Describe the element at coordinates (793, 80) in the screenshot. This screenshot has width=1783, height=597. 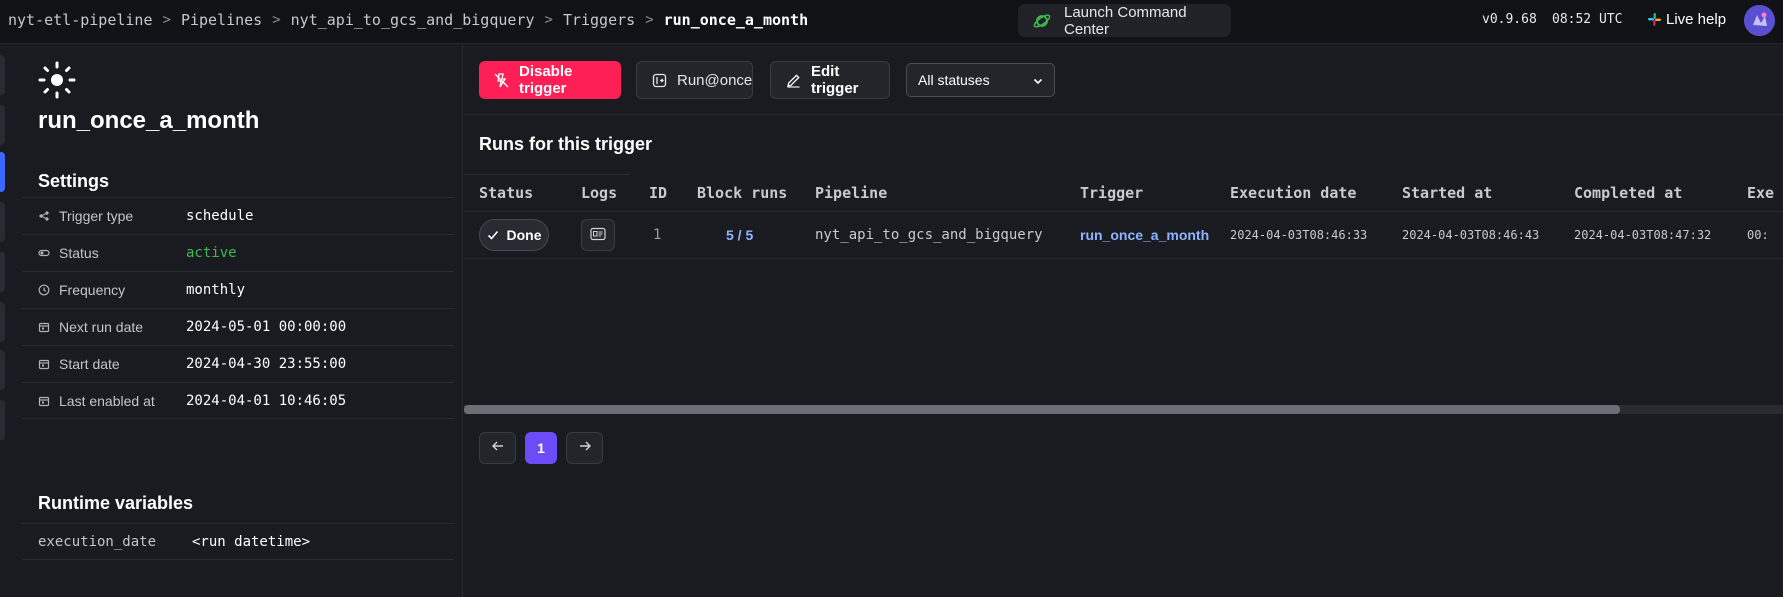
I see `pencil-icon` at that location.